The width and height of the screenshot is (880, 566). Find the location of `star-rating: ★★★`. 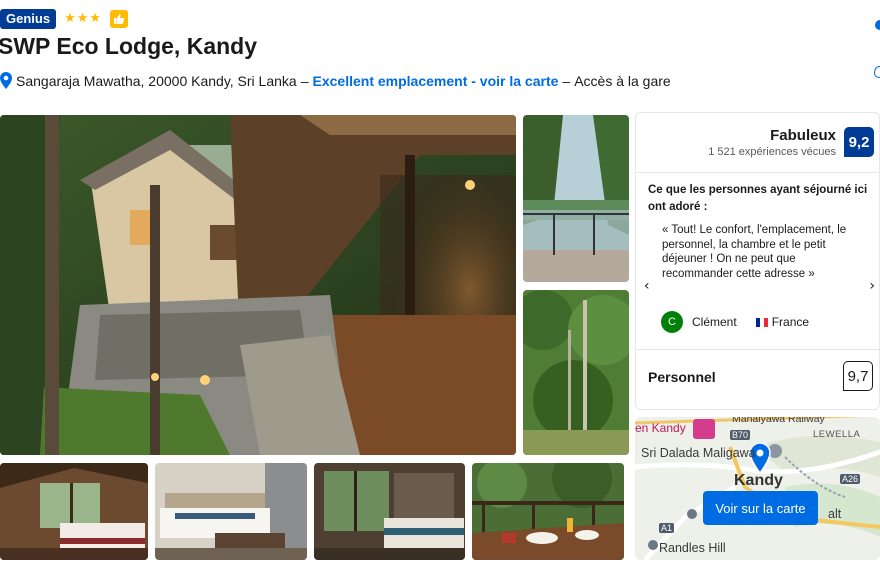

star-rating: ★★★ is located at coordinates (83, 18).